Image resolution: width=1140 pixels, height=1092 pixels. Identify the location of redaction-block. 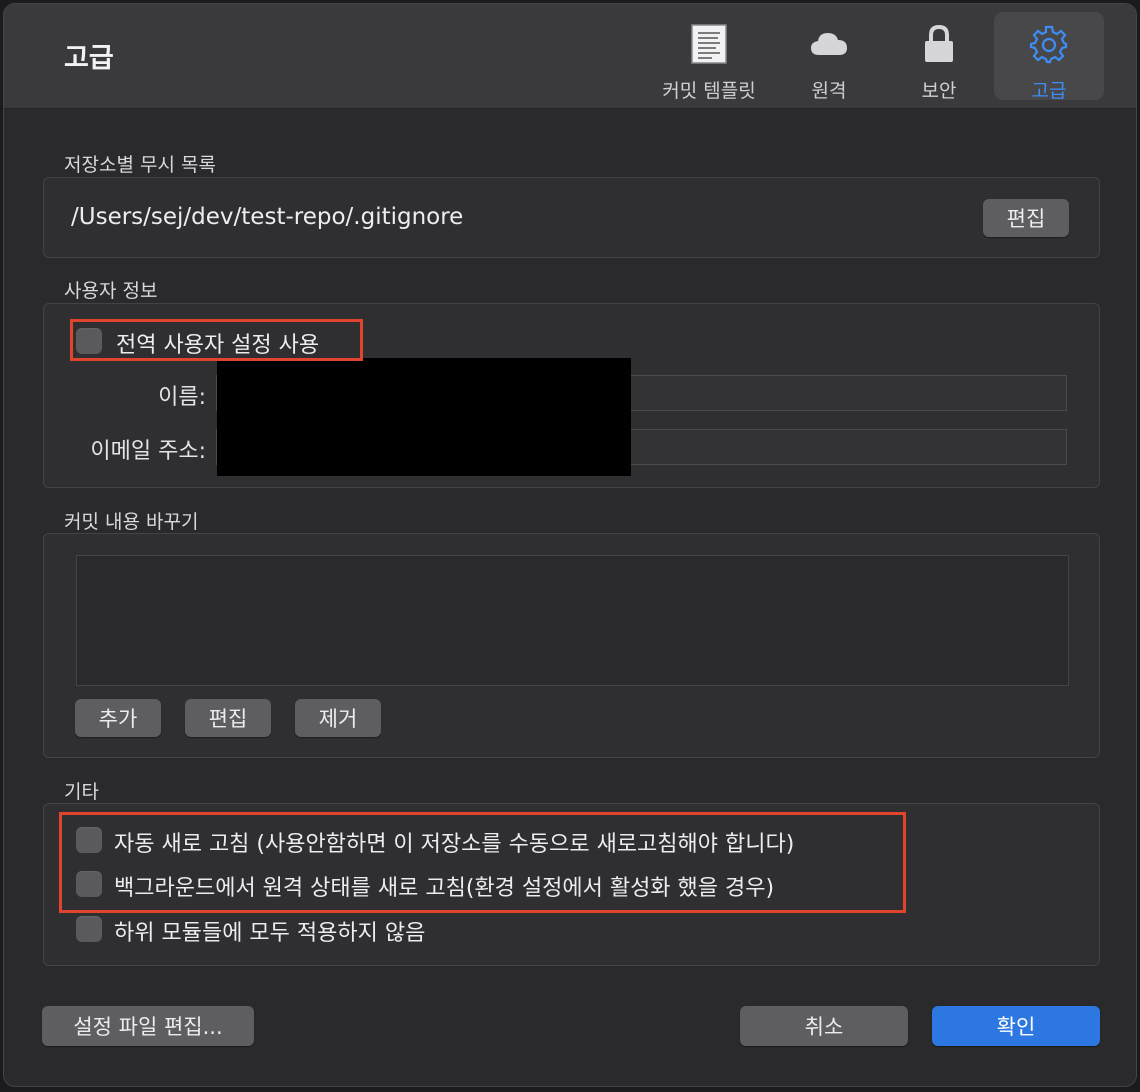
(424, 417).